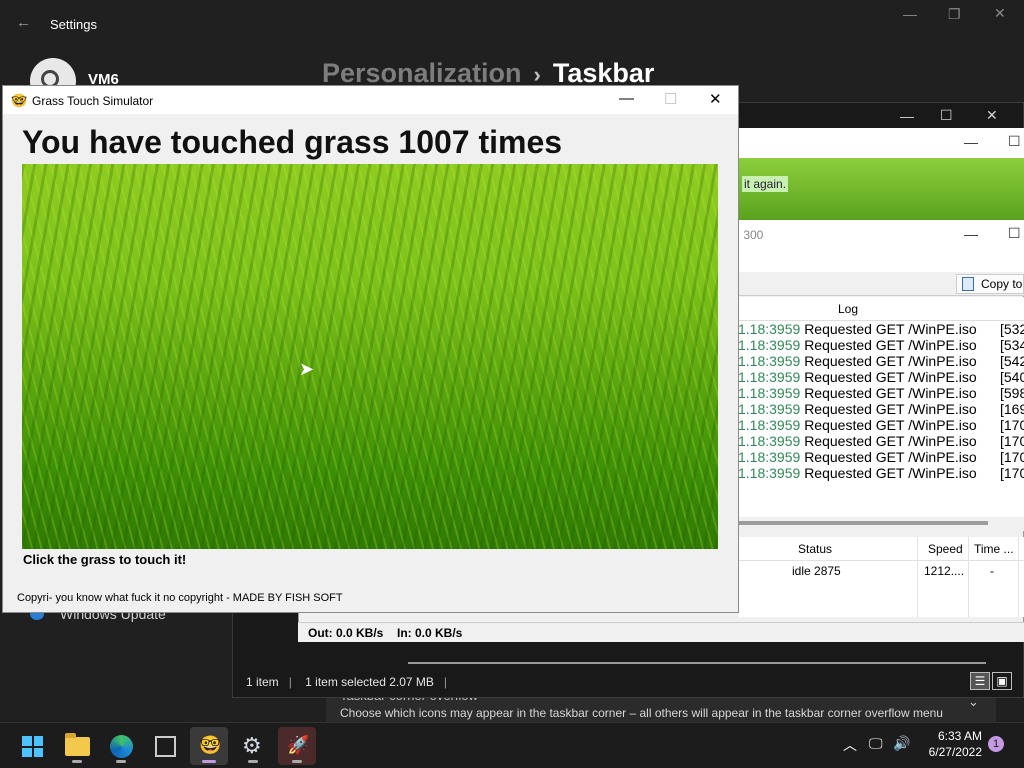 This screenshot has height=768, width=1024. What do you see at coordinates (765, 184) in the screenshot?
I see `banner-text: it again.` at bounding box center [765, 184].